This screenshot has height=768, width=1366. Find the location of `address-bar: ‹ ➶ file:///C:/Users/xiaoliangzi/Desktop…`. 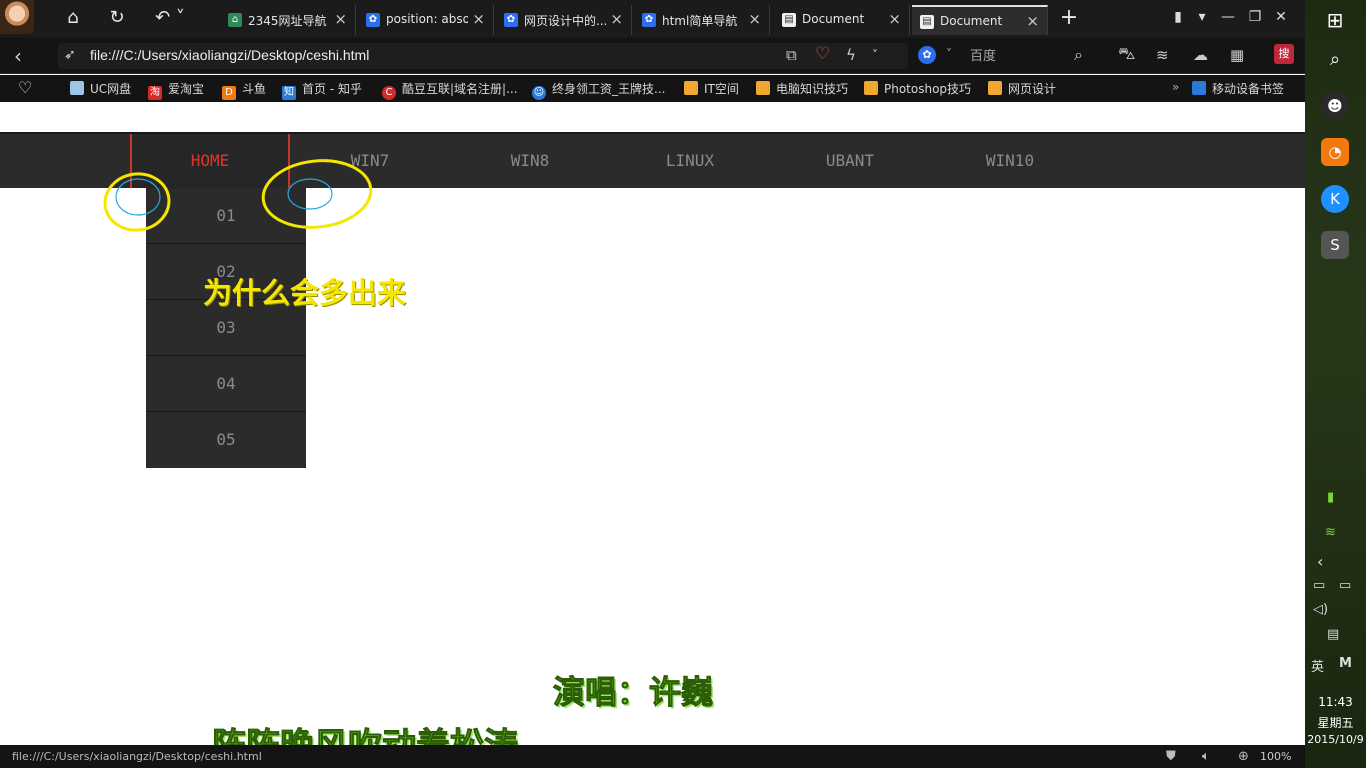

address-bar: ‹ ➶ file:///C:/Users/xiaoliangzi/Desktop… is located at coordinates (652, 56).